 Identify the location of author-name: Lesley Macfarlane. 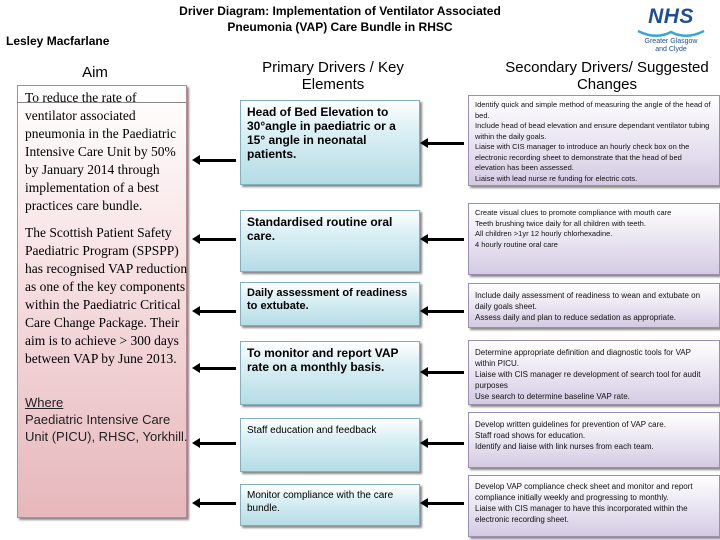
(58, 41).